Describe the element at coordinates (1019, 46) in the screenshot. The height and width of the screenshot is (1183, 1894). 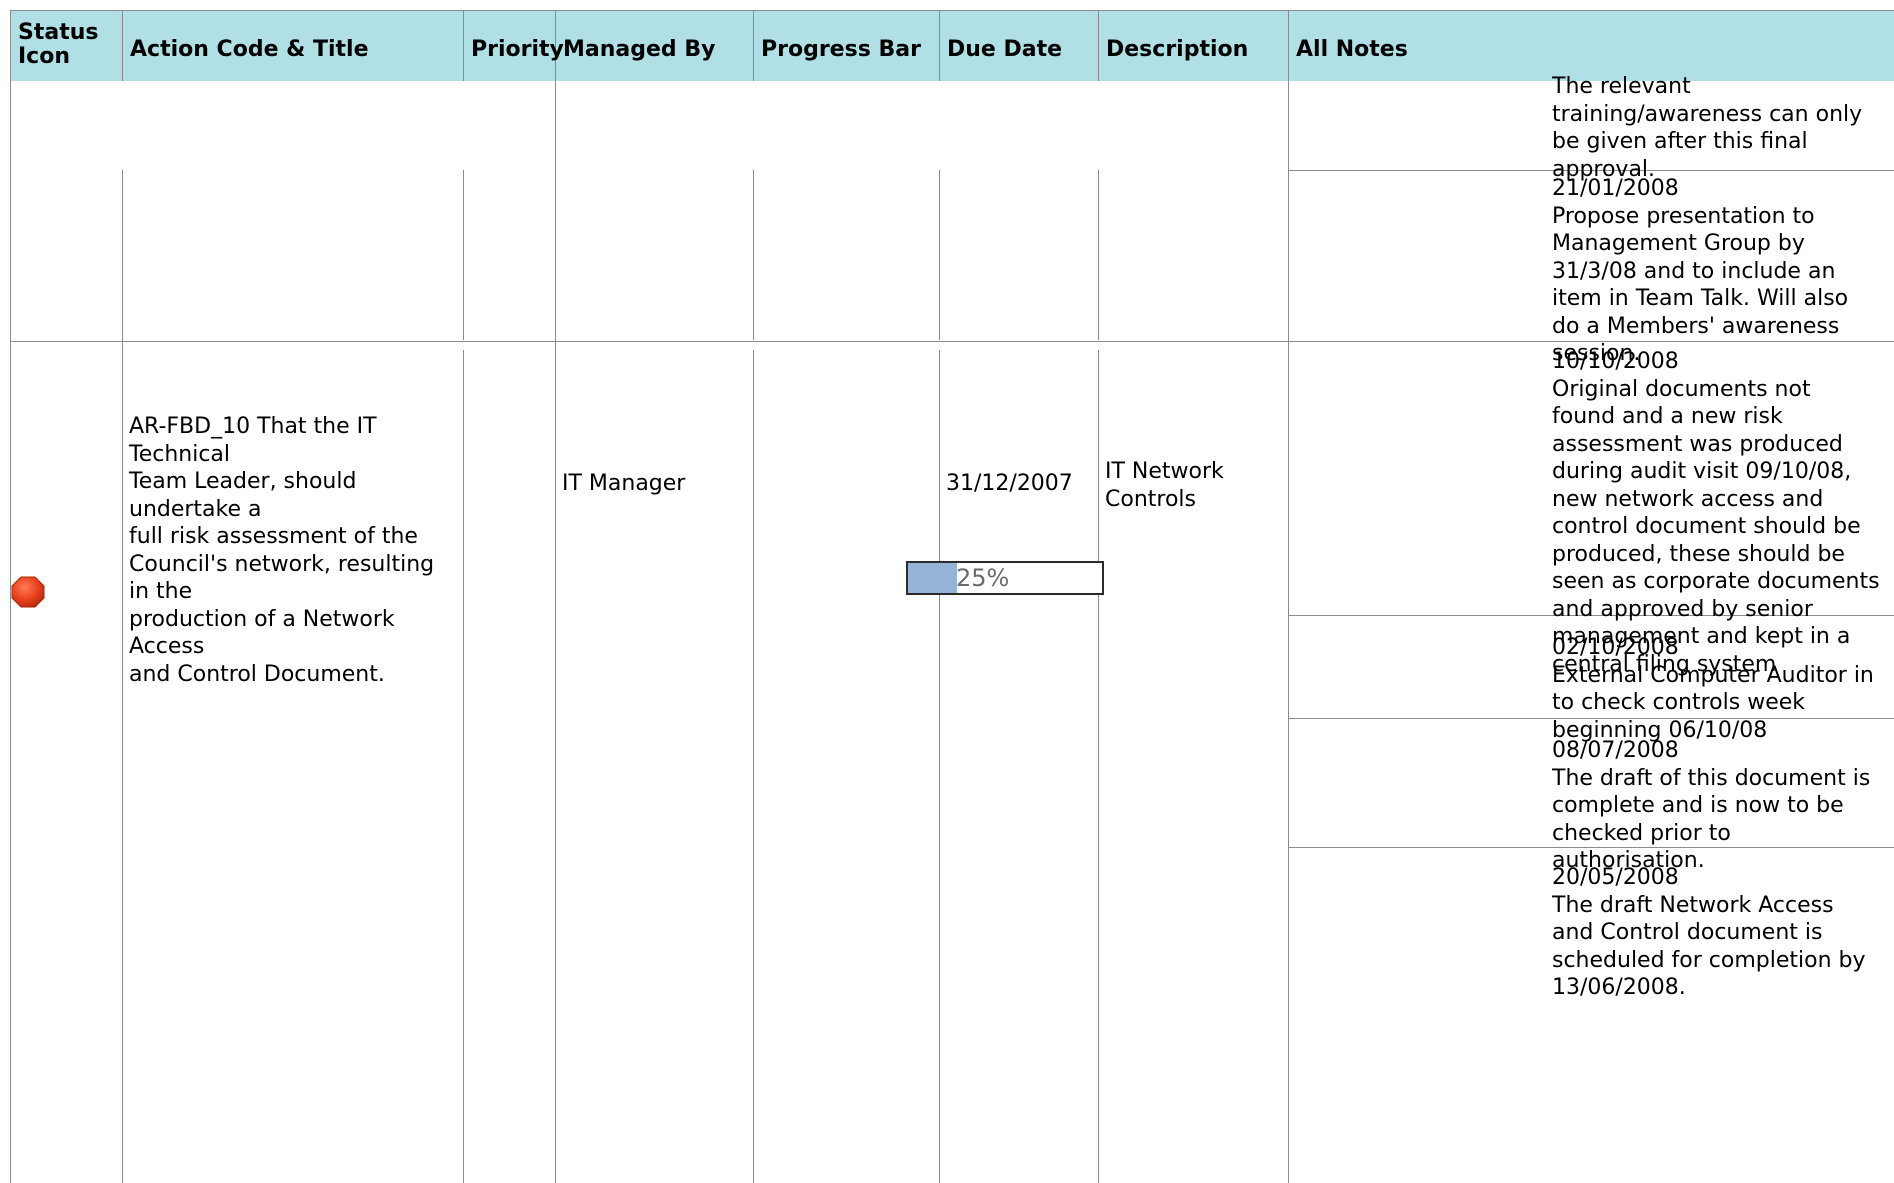
I see `header-due-date: Due Date` at that location.